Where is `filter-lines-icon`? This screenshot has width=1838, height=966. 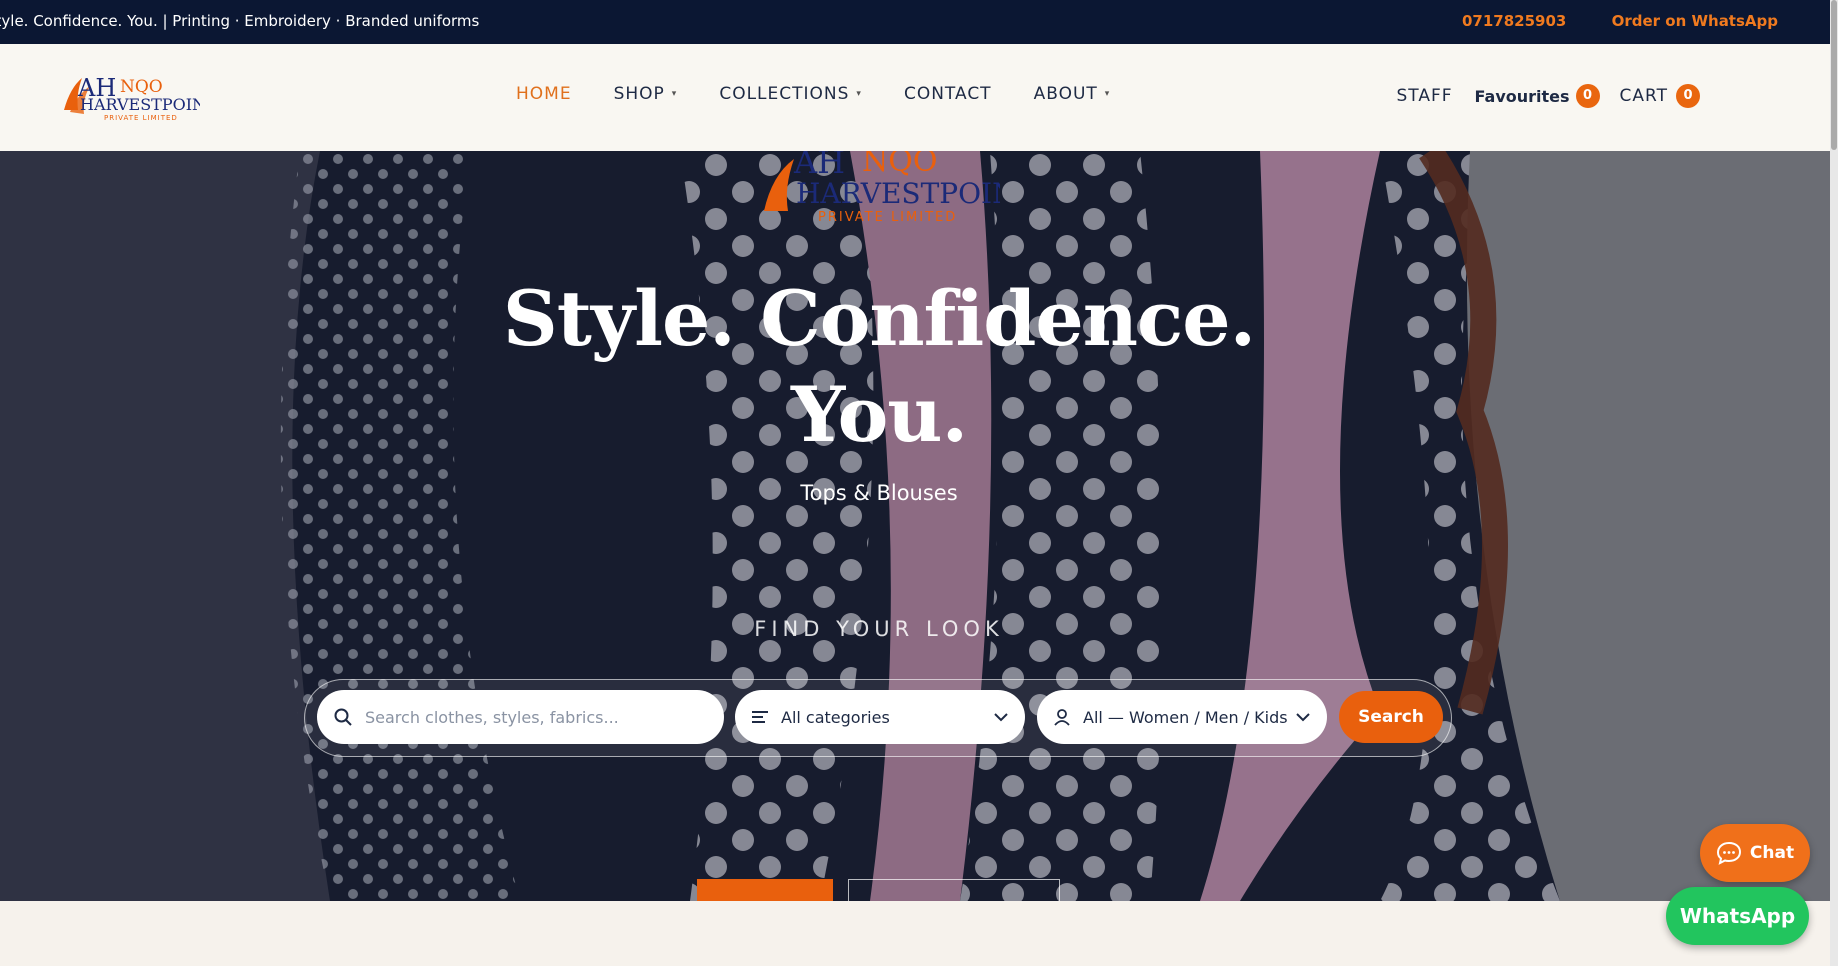
filter-lines-icon is located at coordinates (760, 717).